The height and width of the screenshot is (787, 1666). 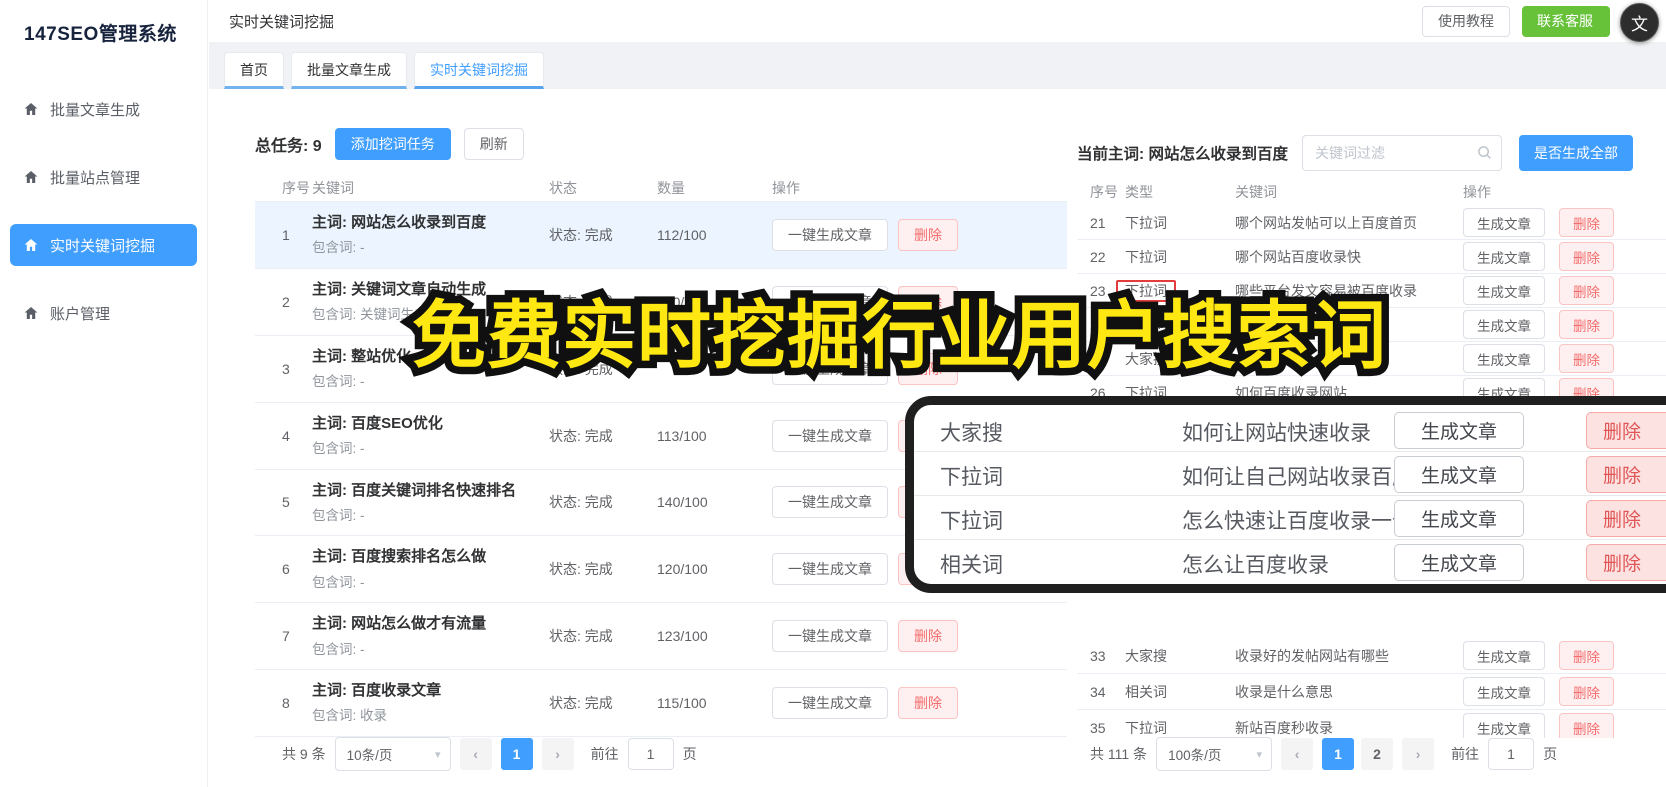 I want to click on contact-support-button: 联系客服, so click(x=1566, y=21).